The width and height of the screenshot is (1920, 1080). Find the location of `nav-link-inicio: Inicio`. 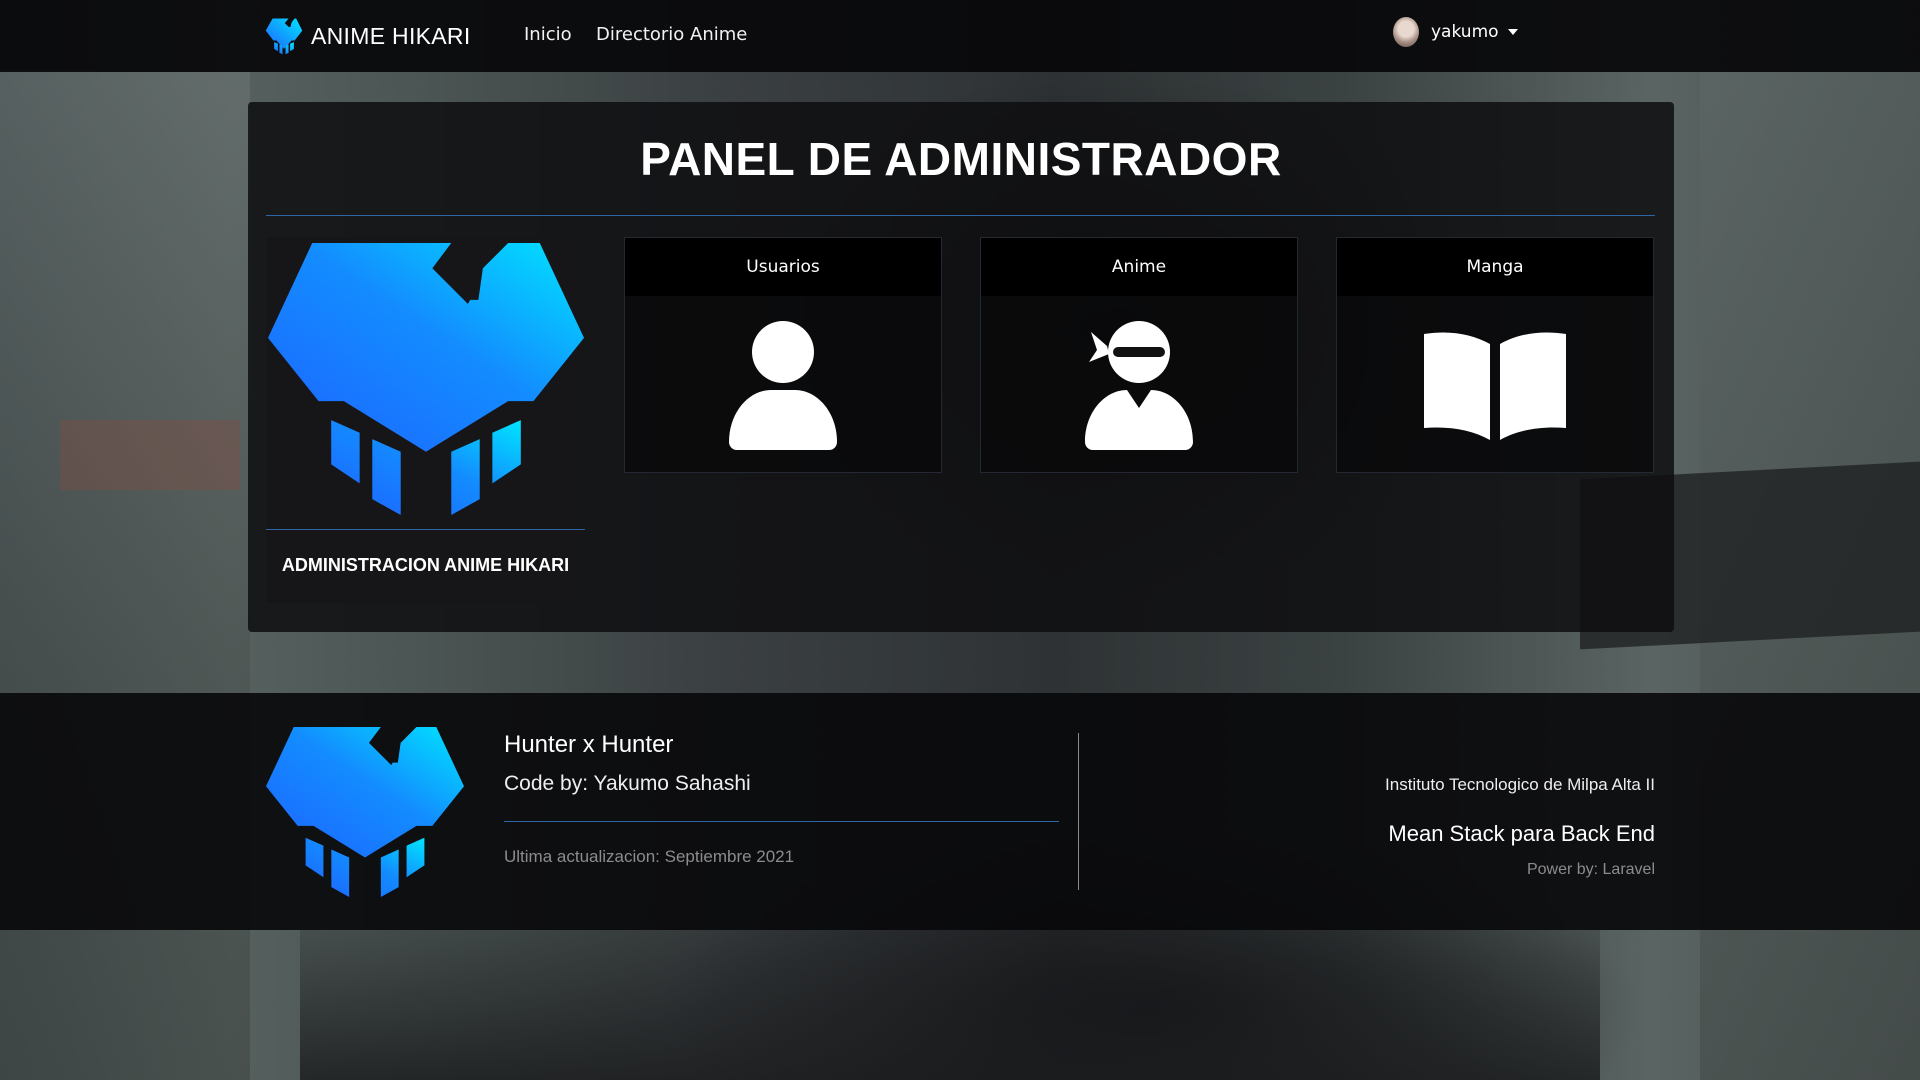

nav-link-inicio: Inicio is located at coordinates (548, 34).